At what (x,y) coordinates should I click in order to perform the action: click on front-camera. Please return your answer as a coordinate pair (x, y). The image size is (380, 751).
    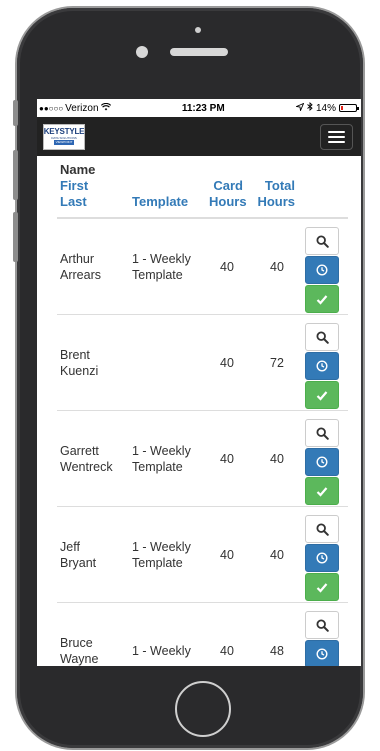
    Looking at the image, I should click on (142, 52).